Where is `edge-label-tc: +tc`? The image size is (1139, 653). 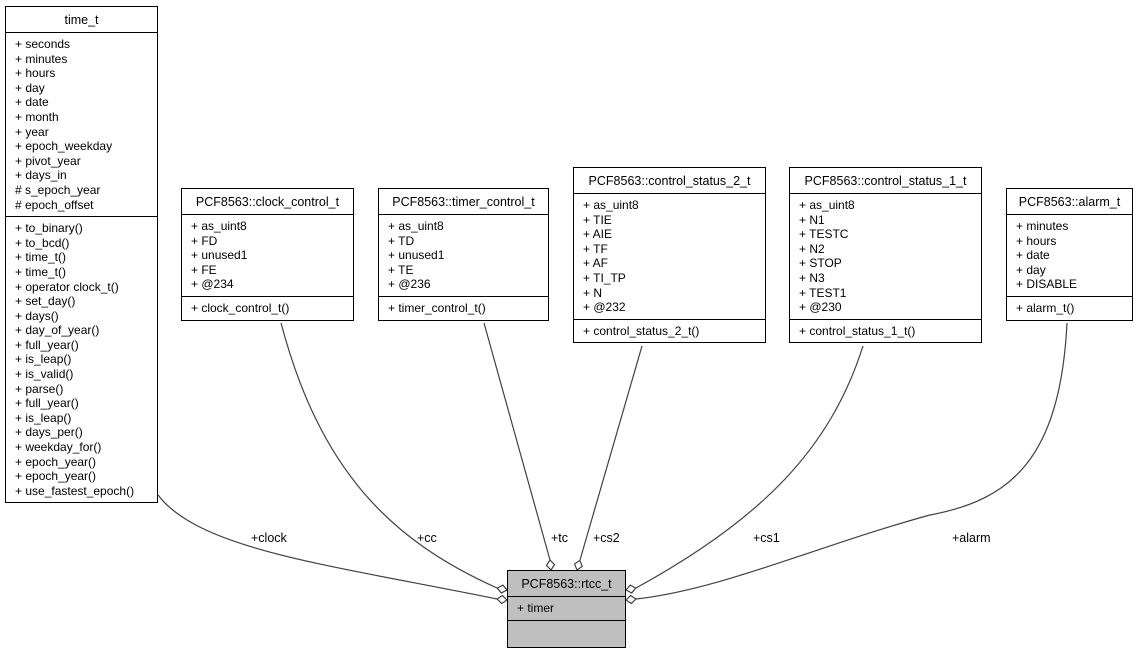
edge-label-tc: +tc is located at coordinates (560, 538).